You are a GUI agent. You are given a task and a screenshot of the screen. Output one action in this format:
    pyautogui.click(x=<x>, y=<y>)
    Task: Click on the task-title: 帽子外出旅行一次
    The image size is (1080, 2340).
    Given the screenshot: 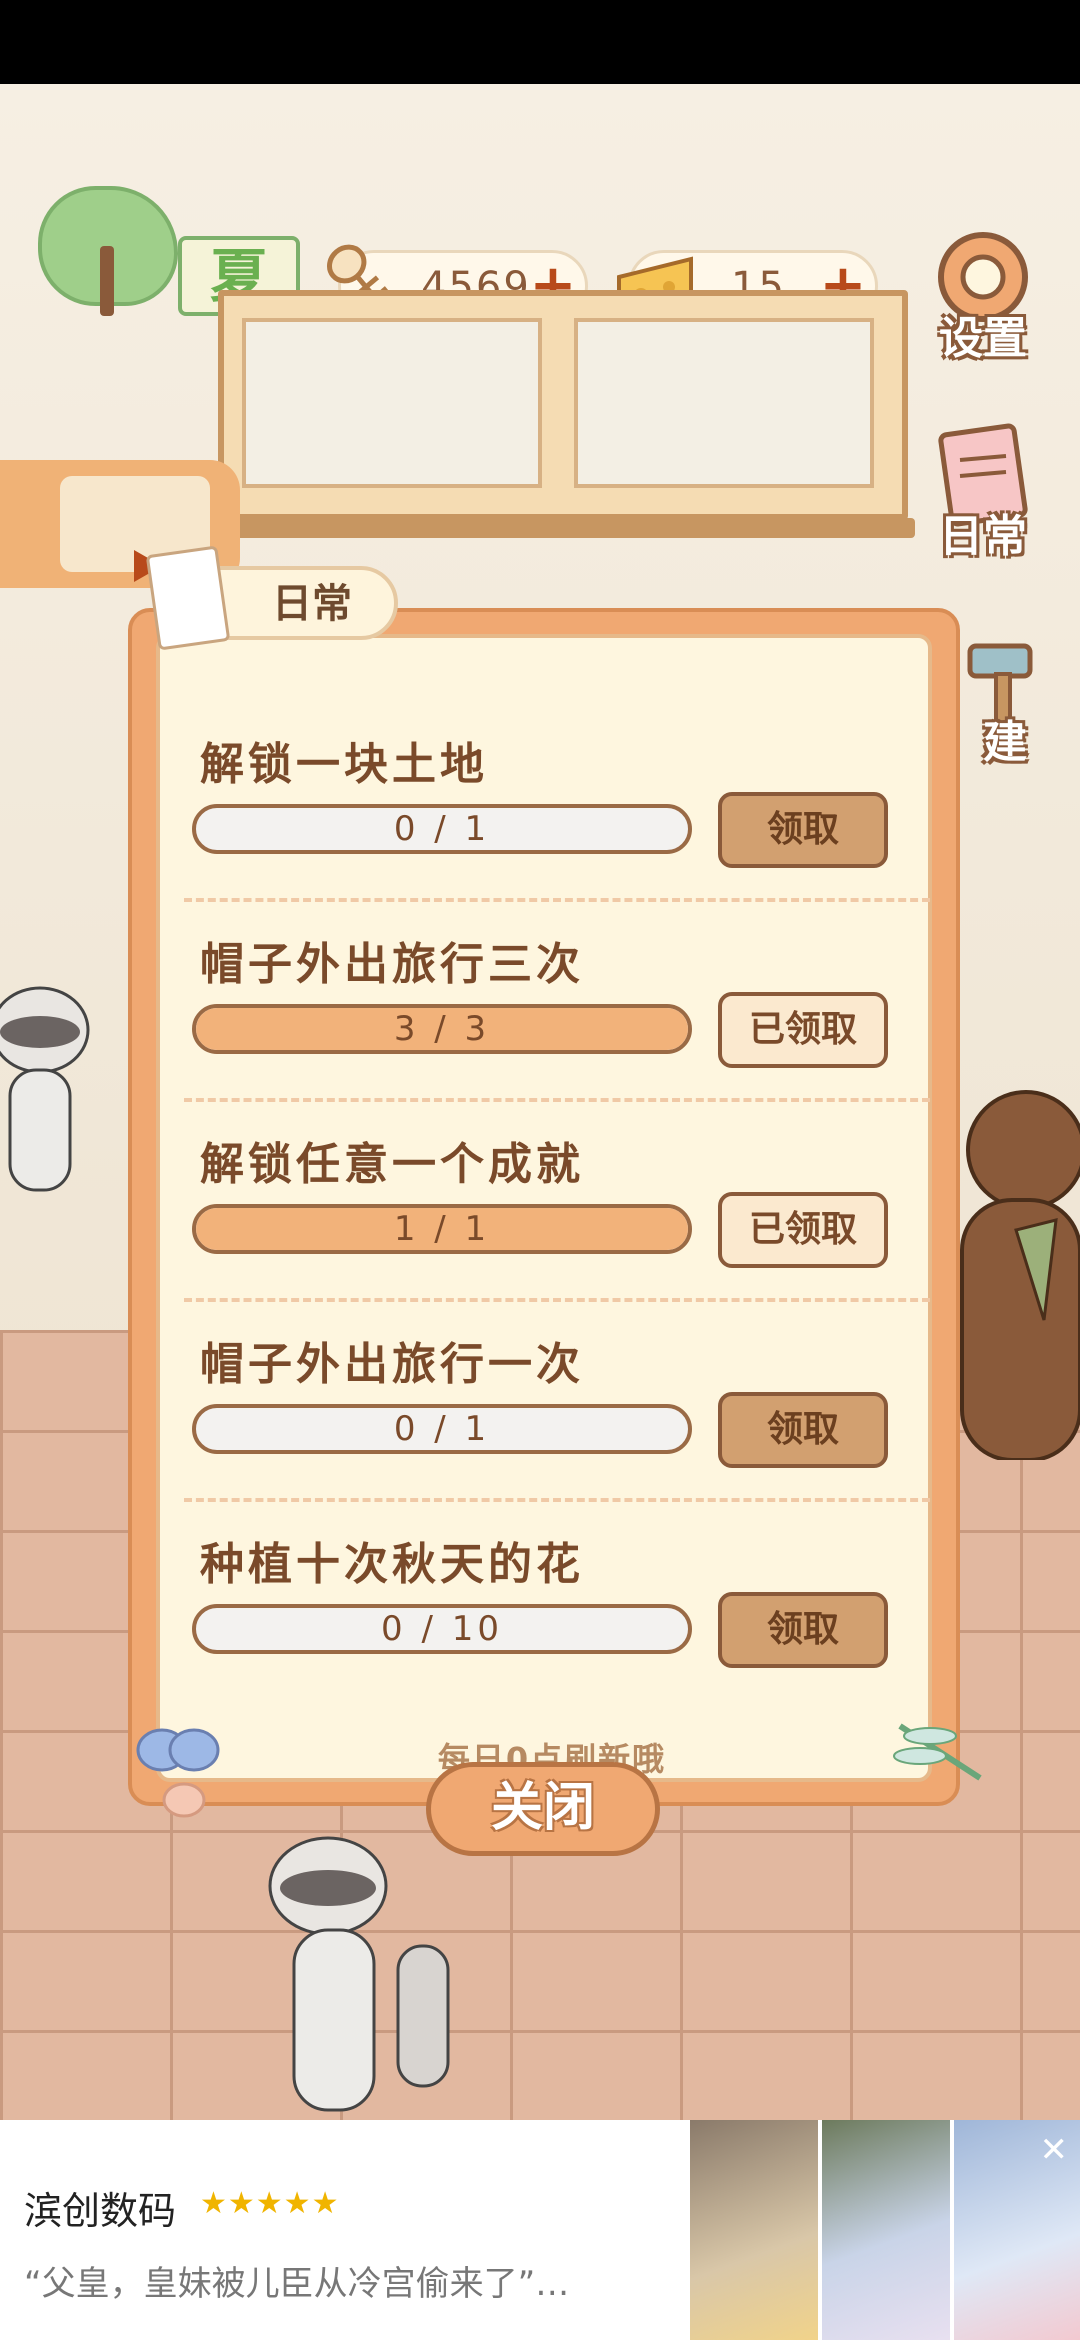 What is the action you would take?
    pyautogui.click(x=392, y=1364)
    